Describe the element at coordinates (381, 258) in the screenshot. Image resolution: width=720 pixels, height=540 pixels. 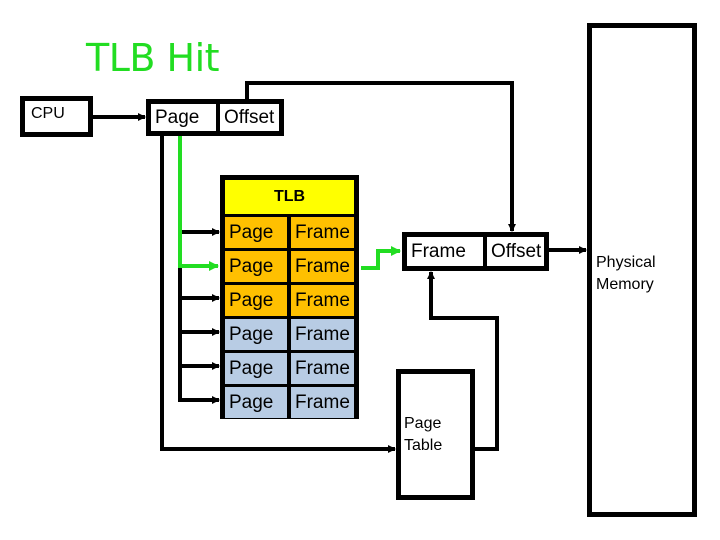
I see `hit-path-frame` at that location.